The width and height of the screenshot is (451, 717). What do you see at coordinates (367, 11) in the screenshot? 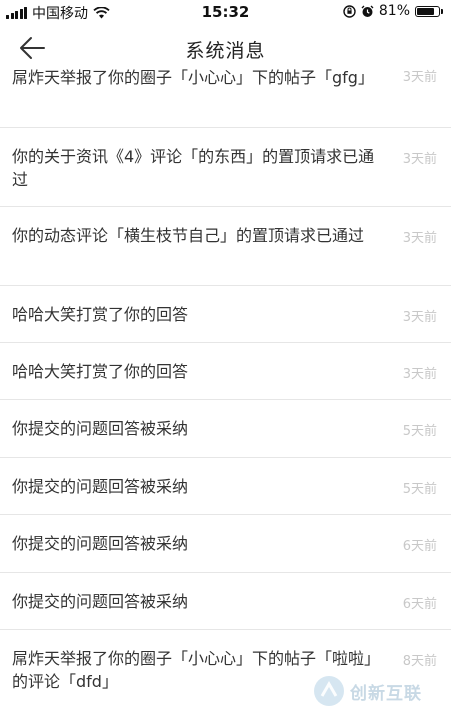
I see `alarm-icon` at bounding box center [367, 11].